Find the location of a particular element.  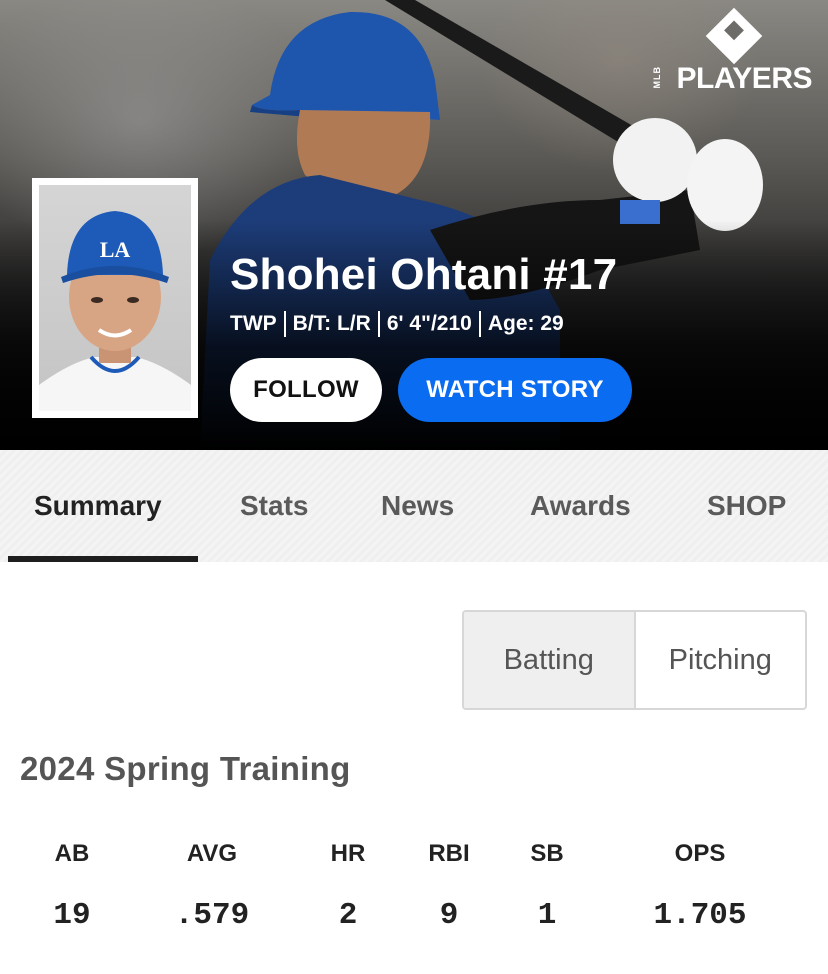

brand-wordmark: PLAYERS is located at coordinates (744, 78).